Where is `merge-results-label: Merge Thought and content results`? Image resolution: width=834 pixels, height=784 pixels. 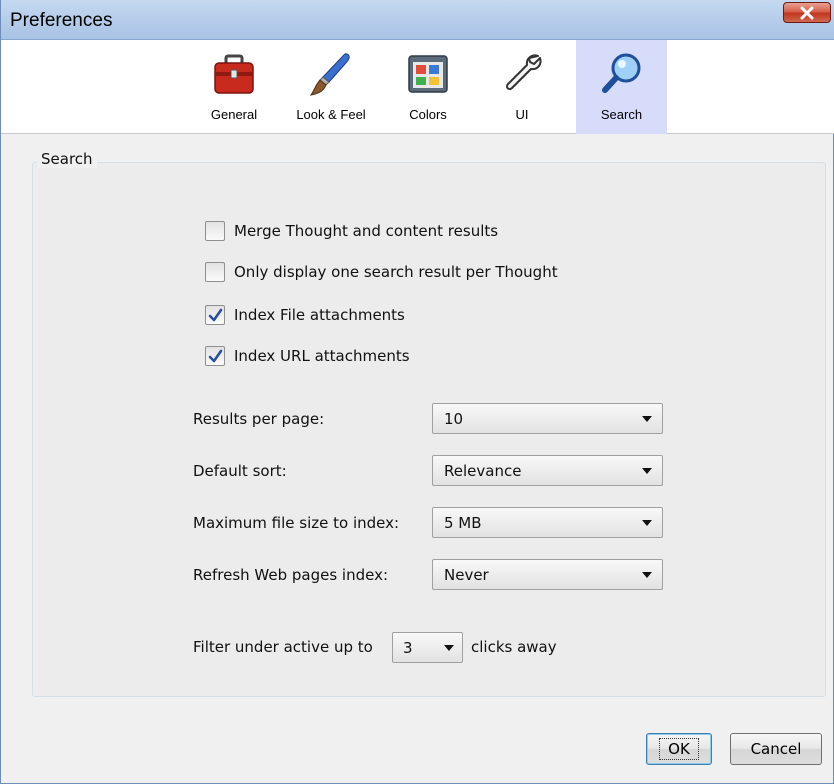 merge-results-label: Merge Thought and content results is located at coordinates (366, 231).